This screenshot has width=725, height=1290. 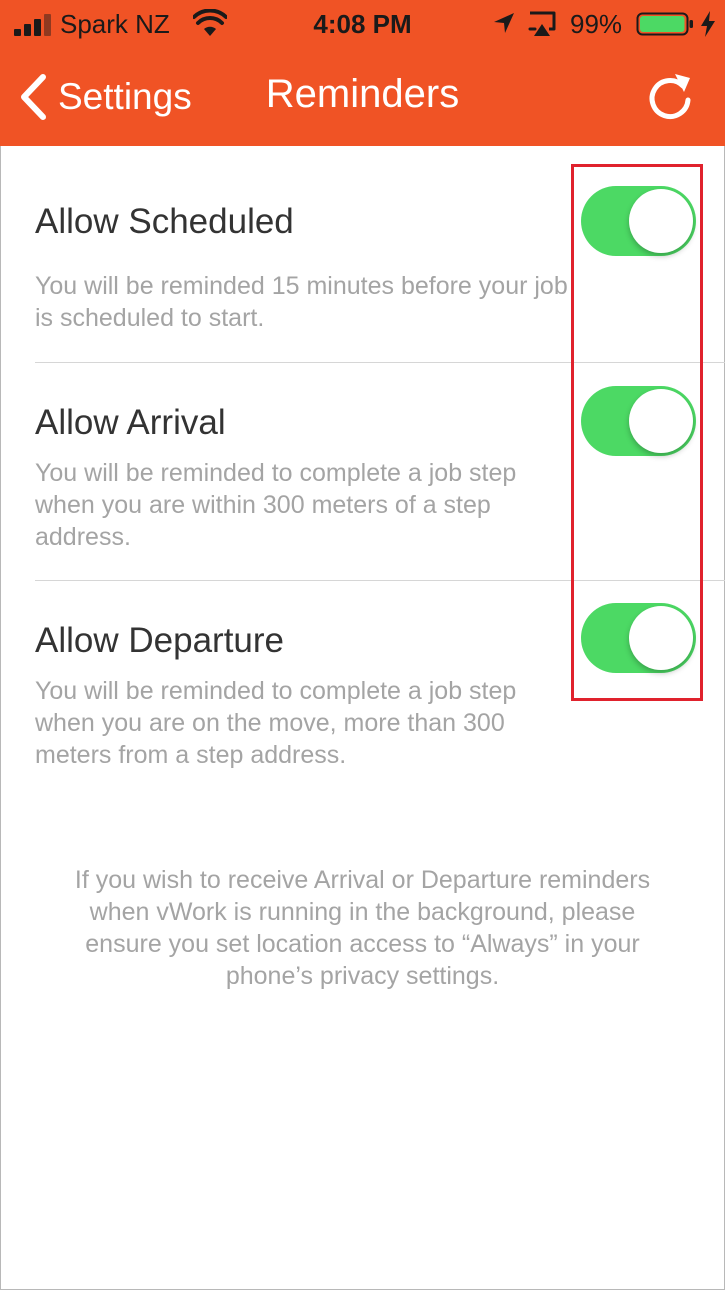 I want to click on toggles-highlight-box, so click(x=637, y=432).